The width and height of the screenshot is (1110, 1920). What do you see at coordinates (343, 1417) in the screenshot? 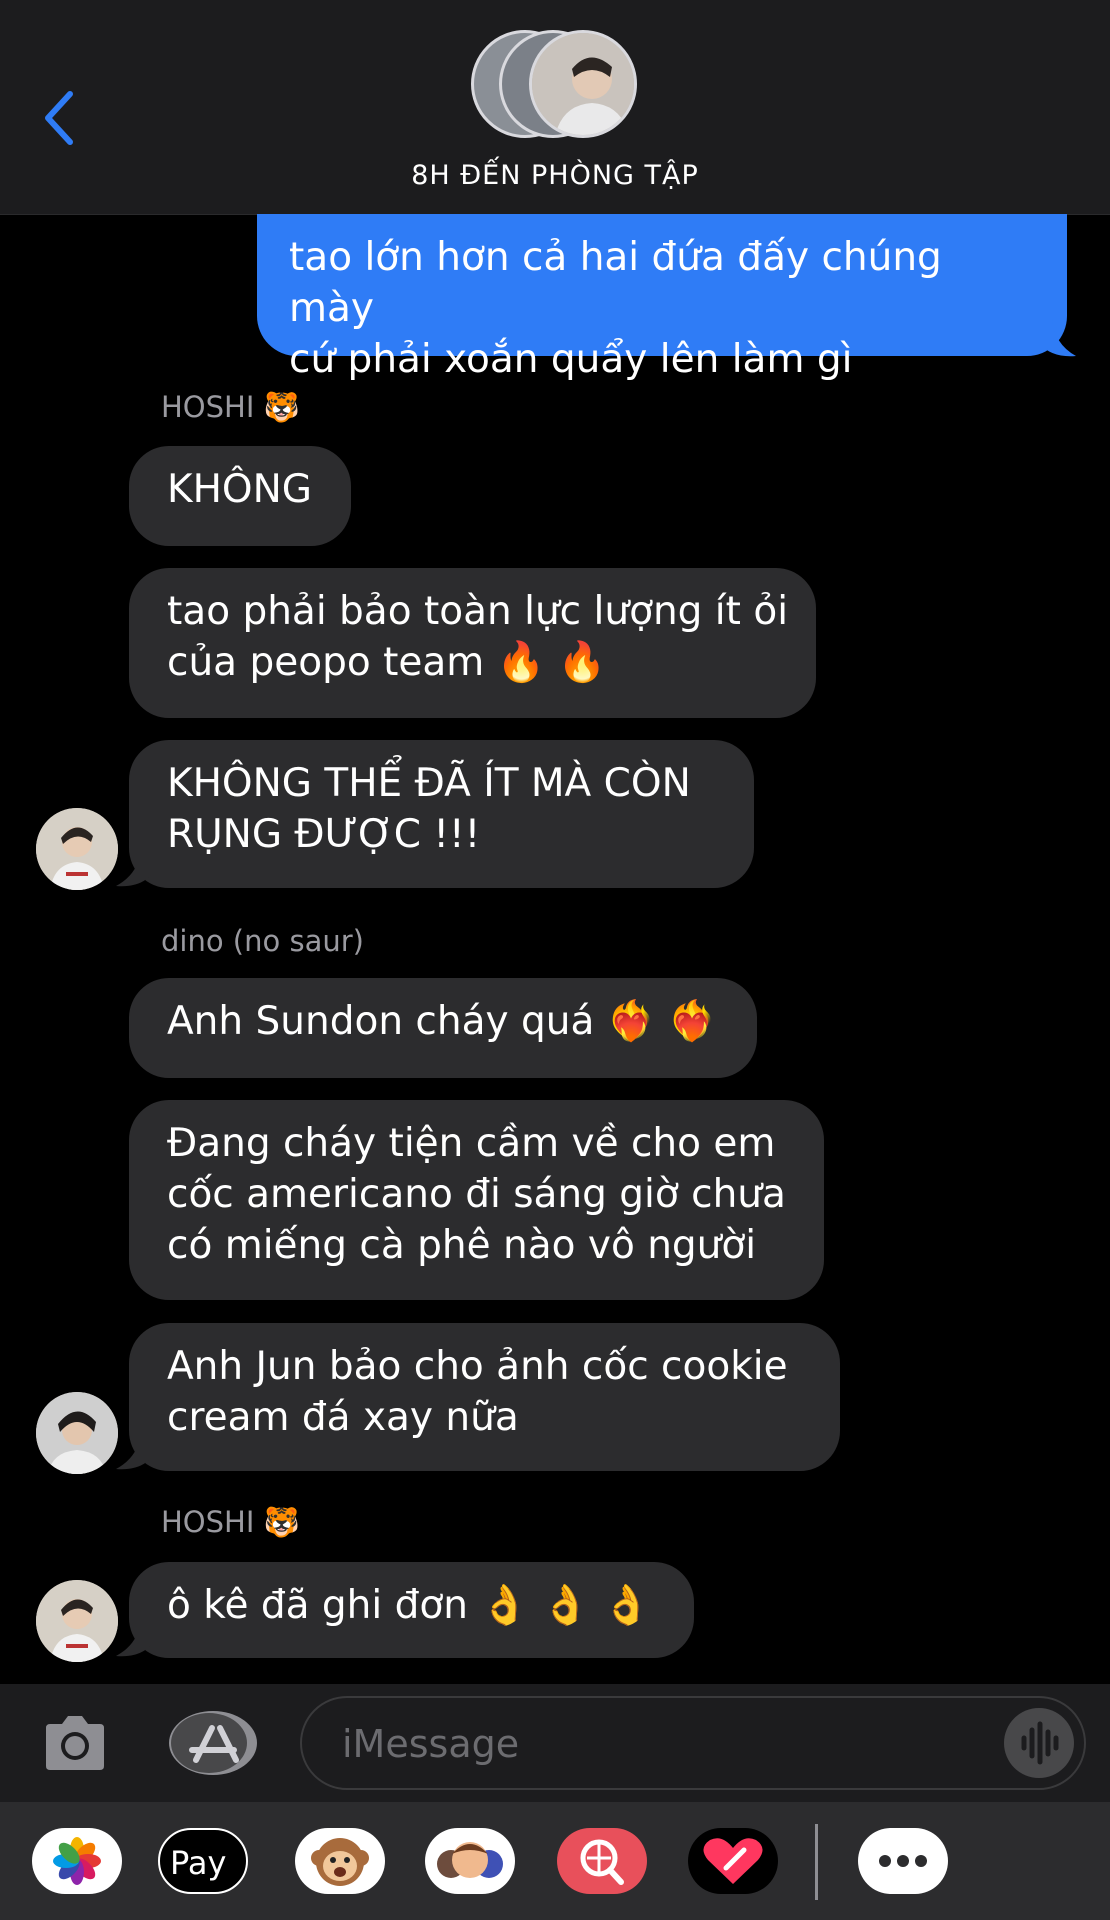
I see `message-line: cream đá xay nữa` at bounding box center [343, 1417].